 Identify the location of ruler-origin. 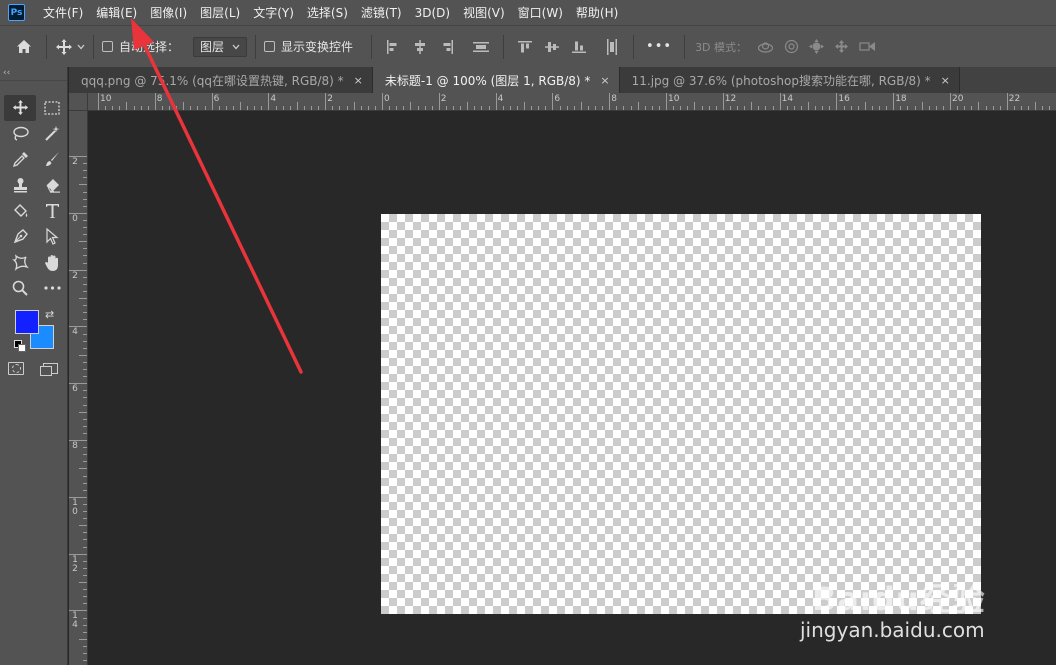
(78, 102).